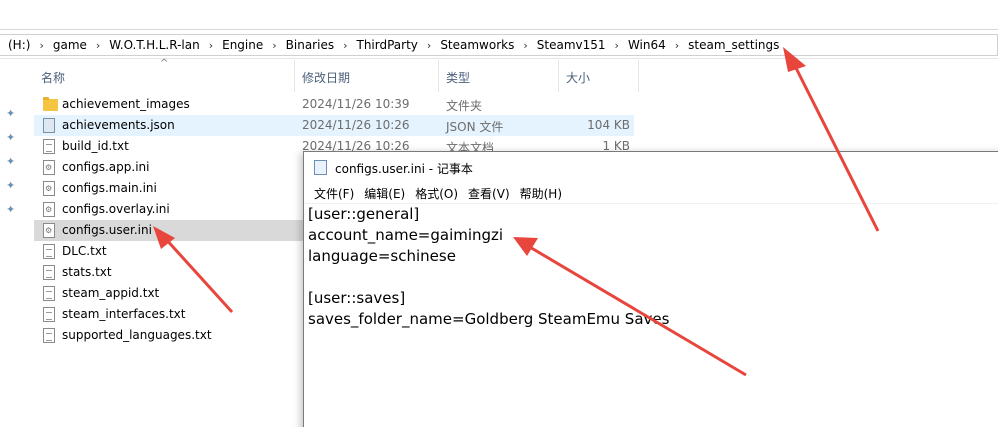 The image size is (998, 427). What do you see at coordinates (382, 256) in the screenshot?
I see `text-line: language=schinese` at bounding box center [382, 256].